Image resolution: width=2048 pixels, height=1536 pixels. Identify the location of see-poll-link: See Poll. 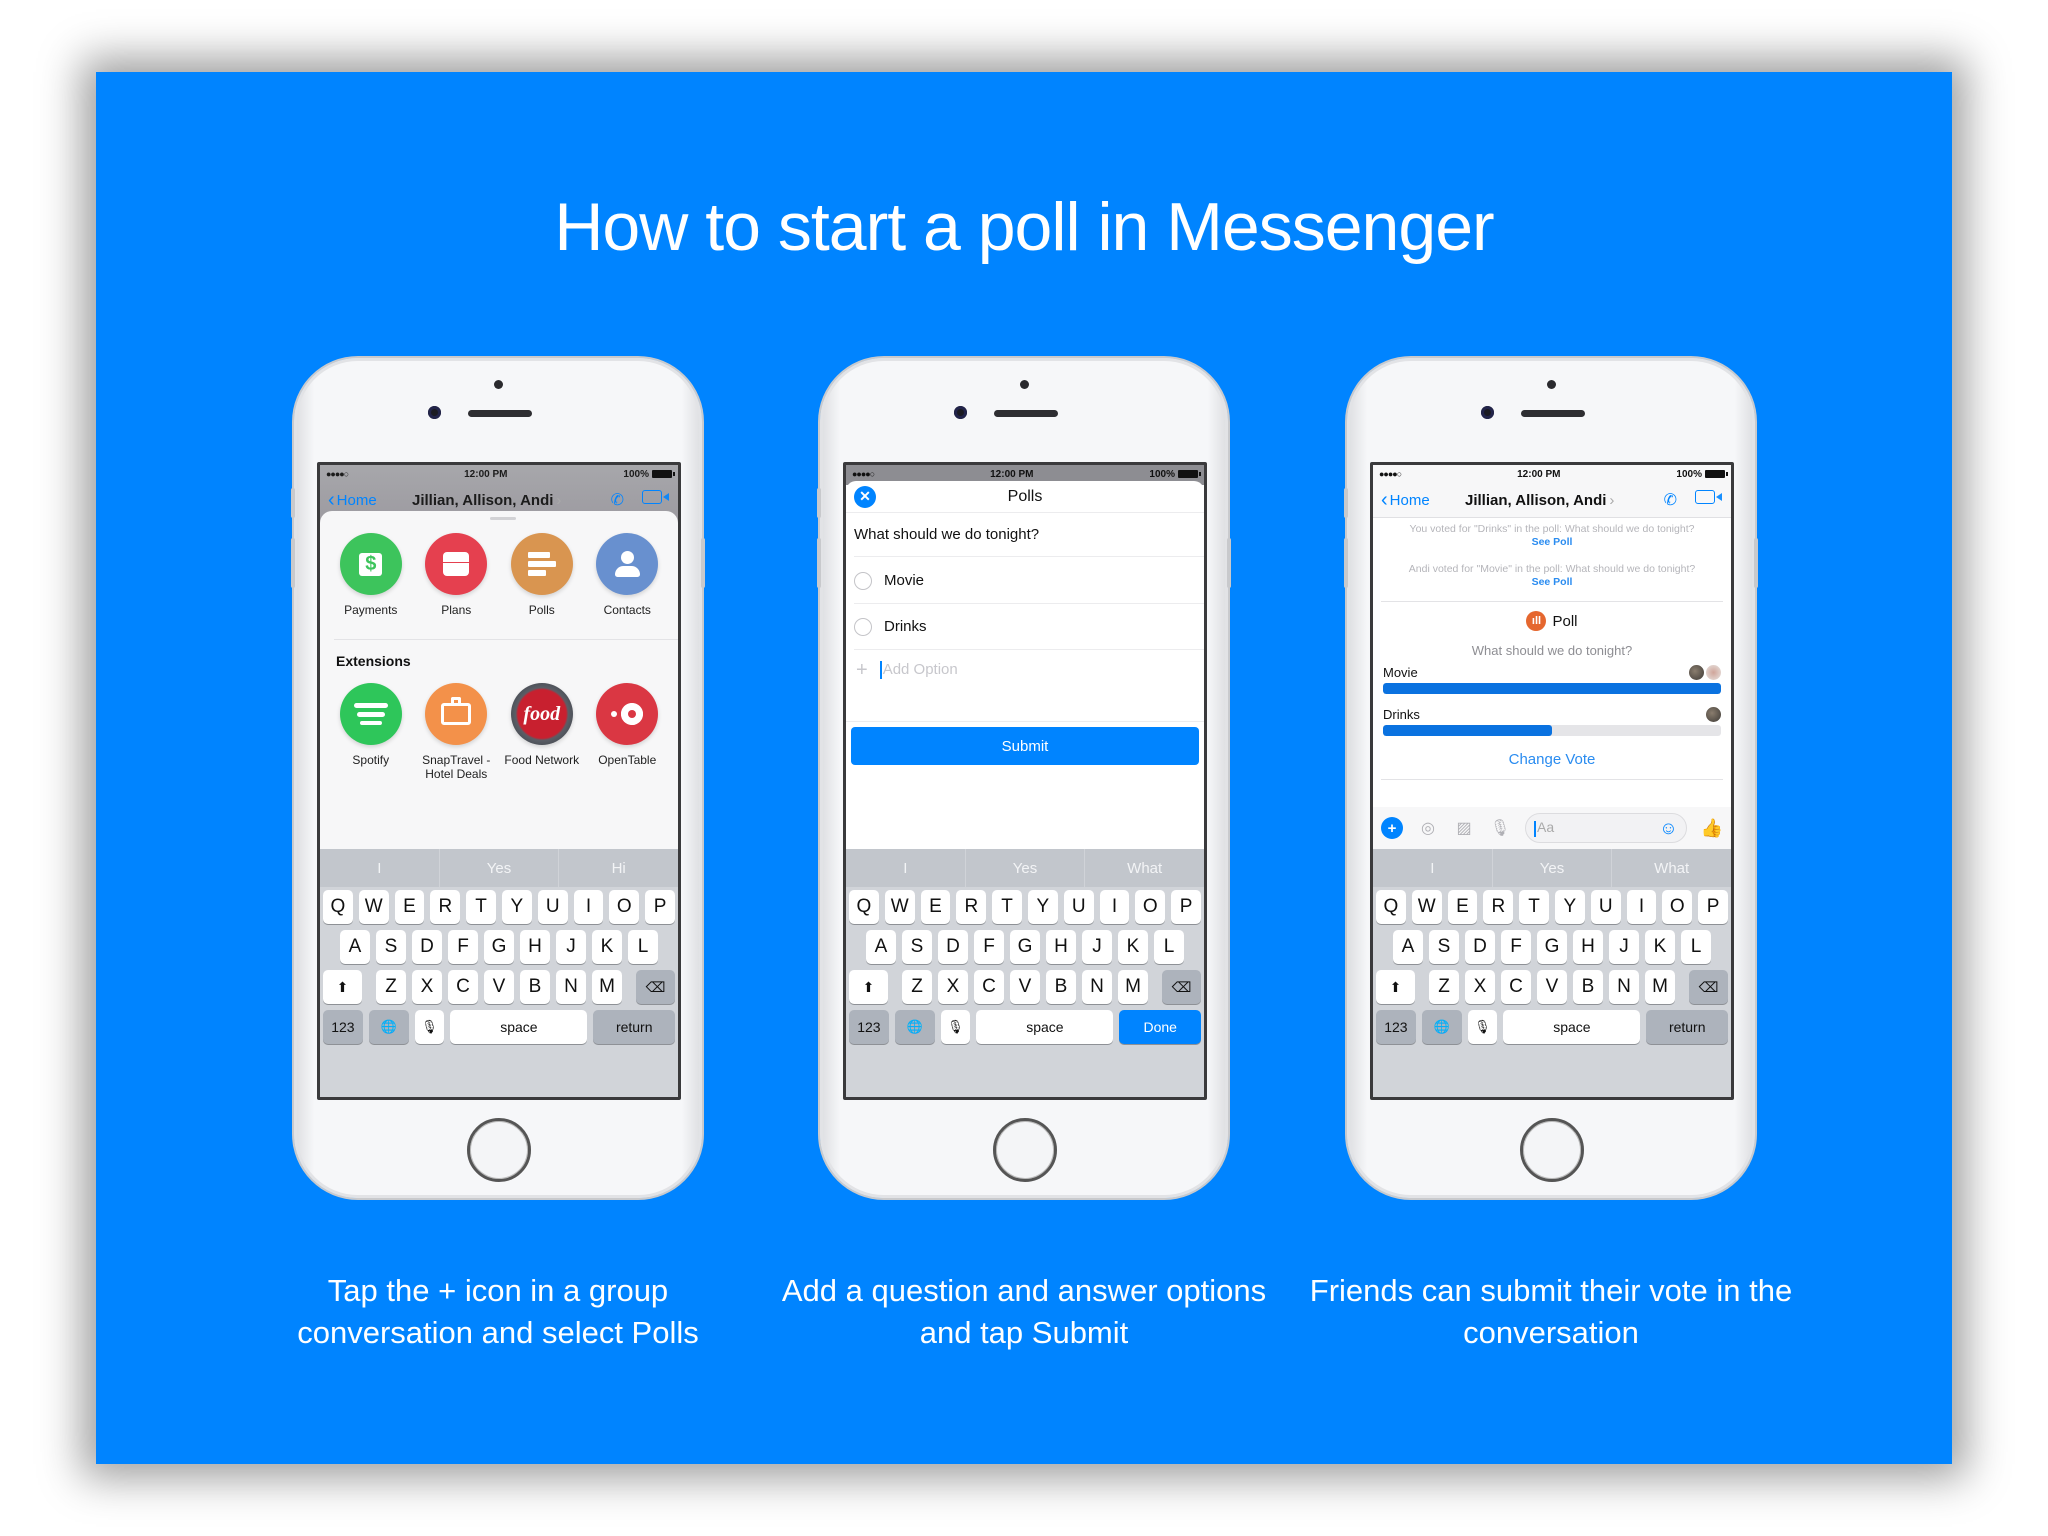
(1552, 582).